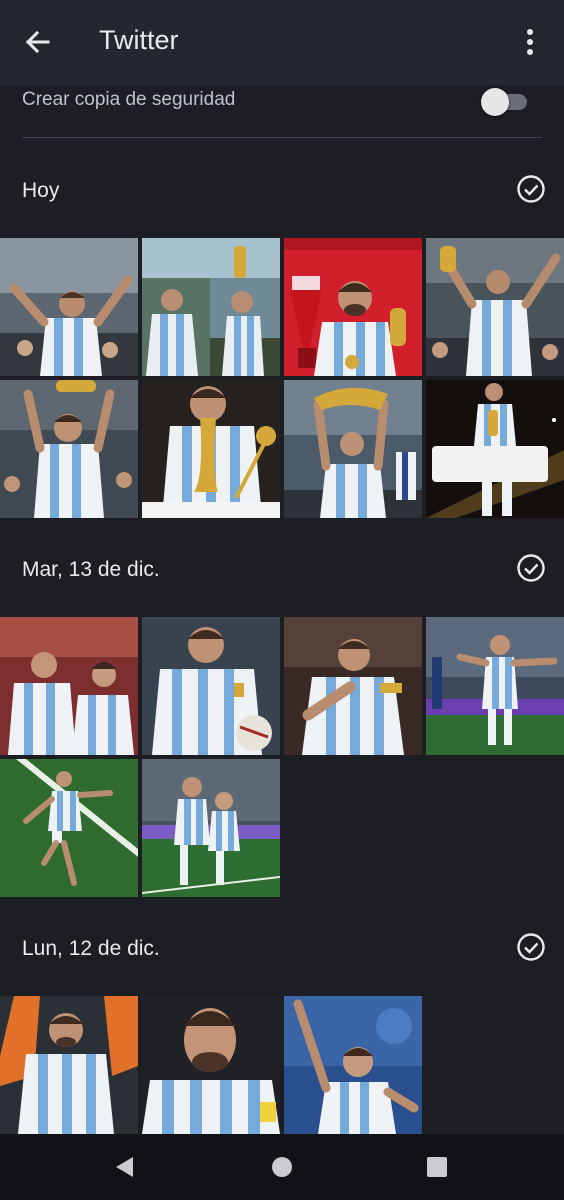 Image resolution: width=564 pixels, height=1200 pixels. What do you see at coordinates (91, 948) in the screenshot?
I see `section-label: Lun, 12 de dic.` at bounding box center [91, 948].